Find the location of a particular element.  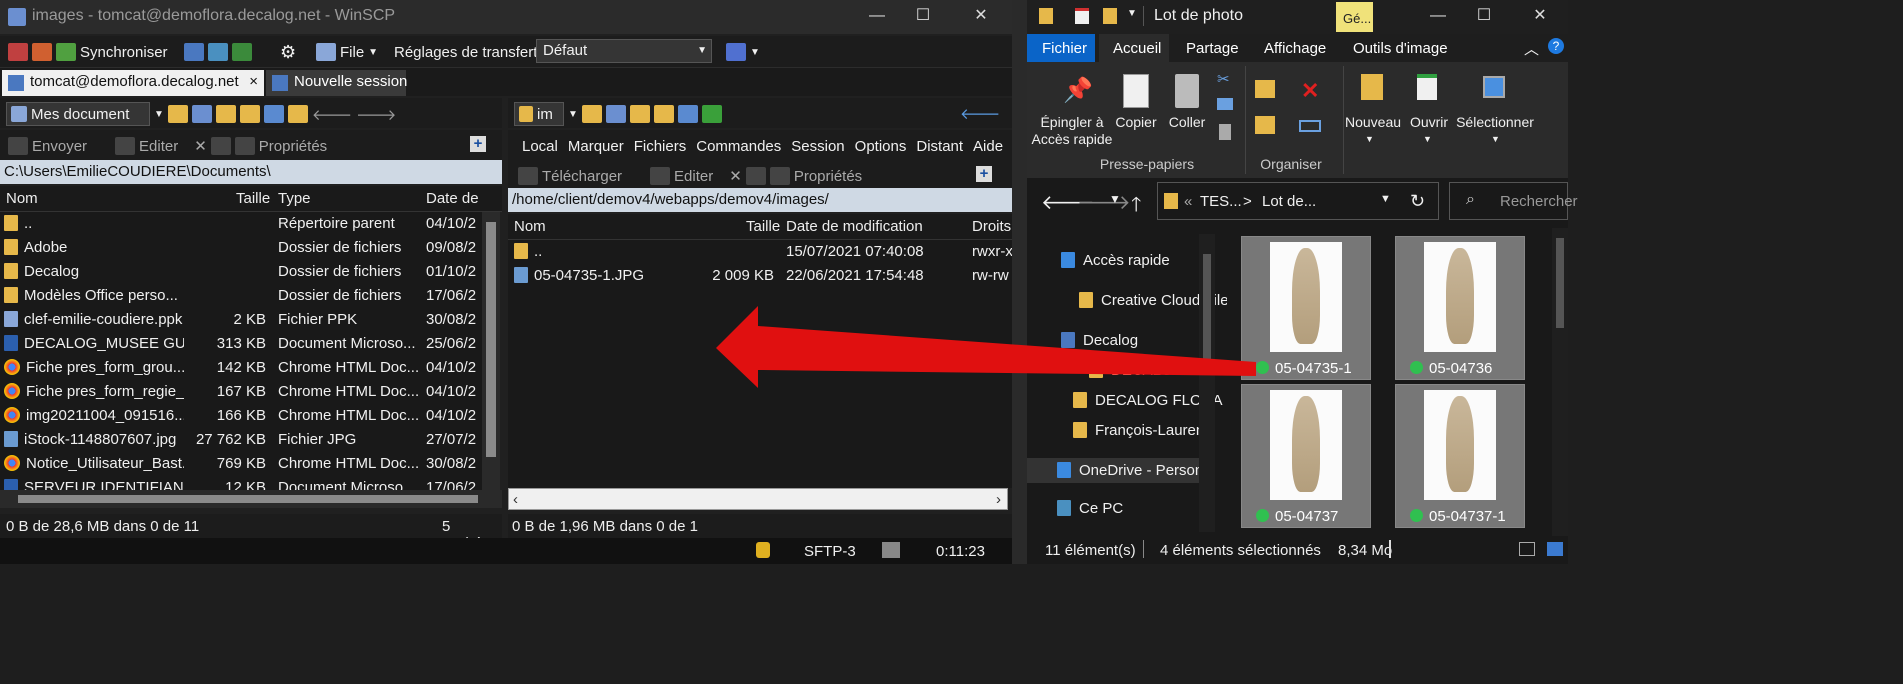

table-row: Adobe Dossier de fichiers 09/08/2 is located at coordinates (241, 248).